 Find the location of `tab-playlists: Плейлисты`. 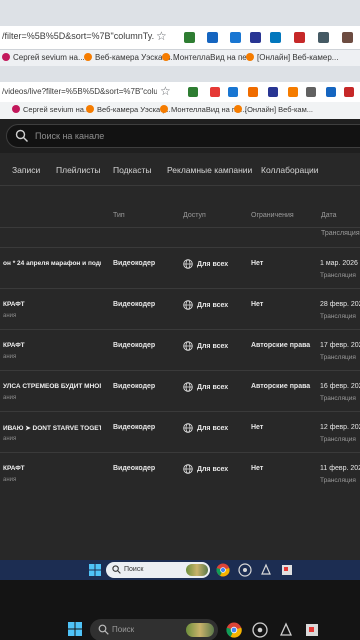

tab-playlists: Плейлисты is located at coordinates (78, 170).